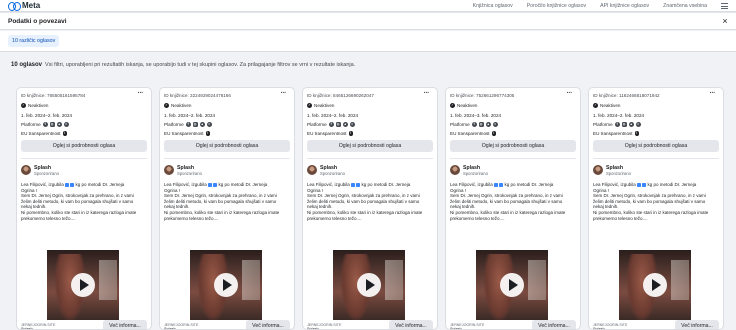  I want to click on ad-variants-chip: 10 različic oglasov, so click(34, 41).